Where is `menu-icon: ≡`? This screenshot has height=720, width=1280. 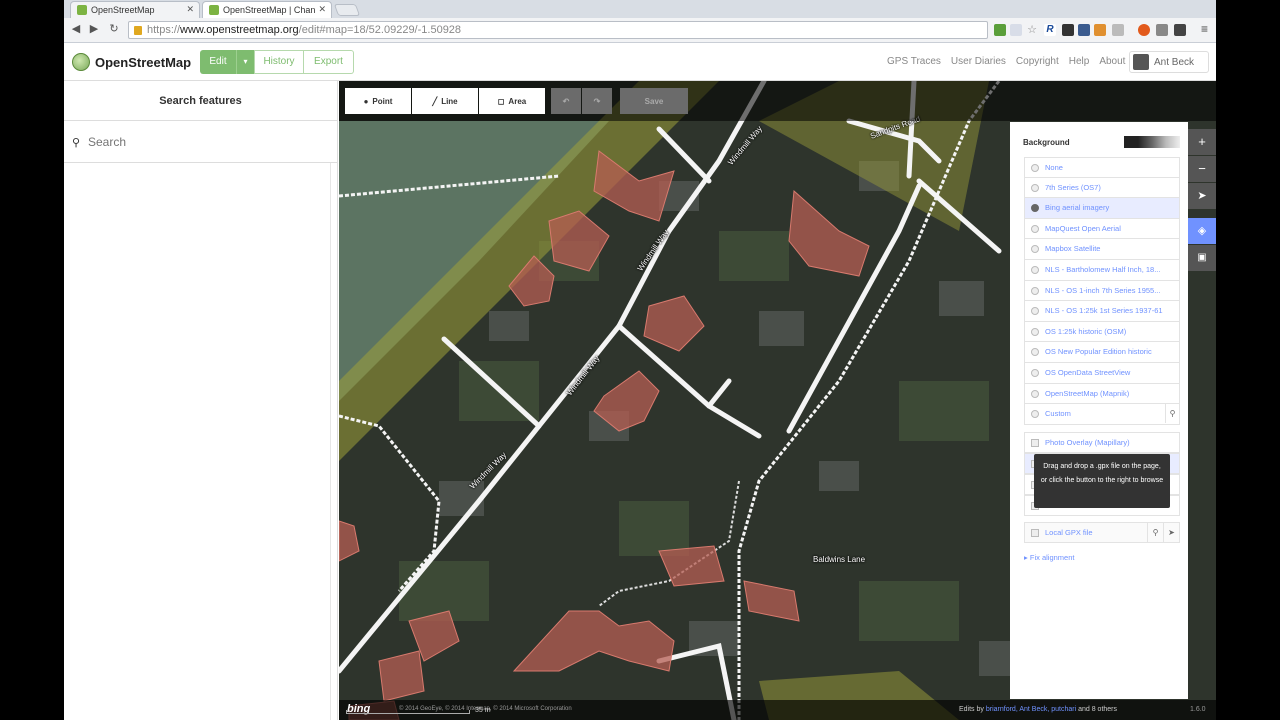 menu-icon: ≡ is located at coordinates (1204, 29).